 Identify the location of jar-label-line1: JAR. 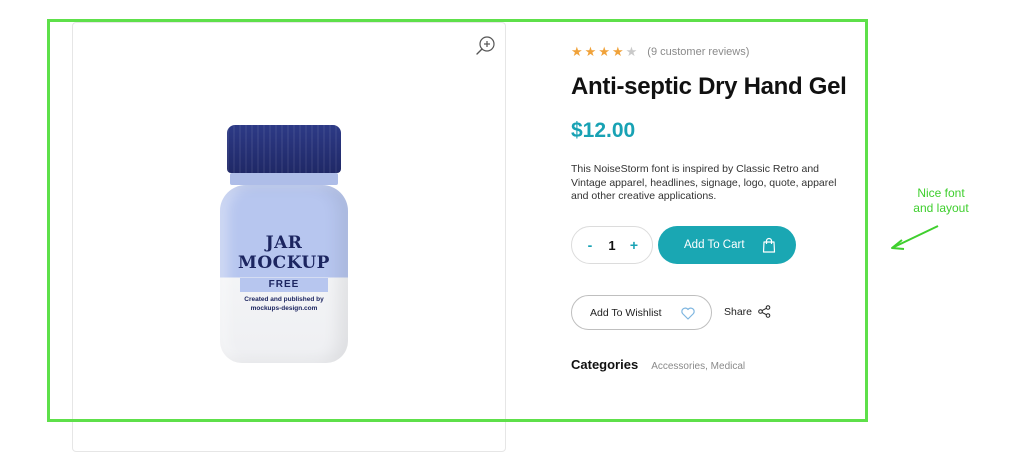
(284, 243).